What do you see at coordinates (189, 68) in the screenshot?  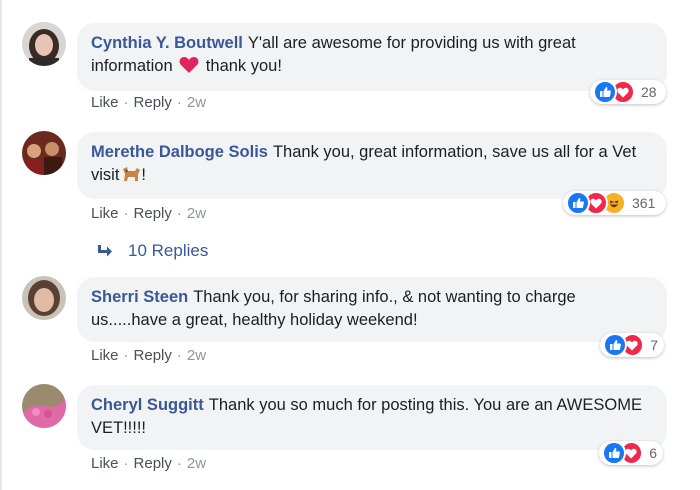 I see `heart-emoji` at bounding box center [189, 68].